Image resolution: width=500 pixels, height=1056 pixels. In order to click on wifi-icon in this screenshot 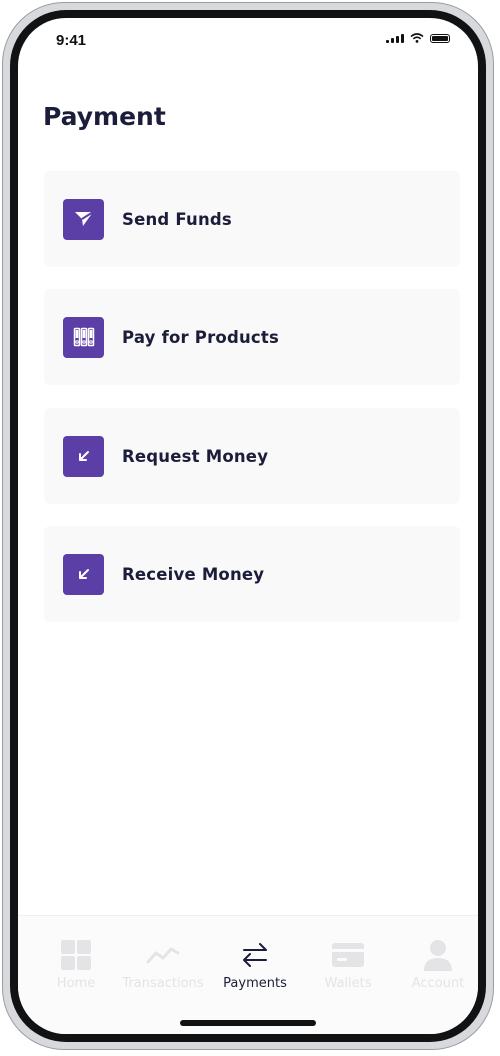, I will do `click(417, 38)`.